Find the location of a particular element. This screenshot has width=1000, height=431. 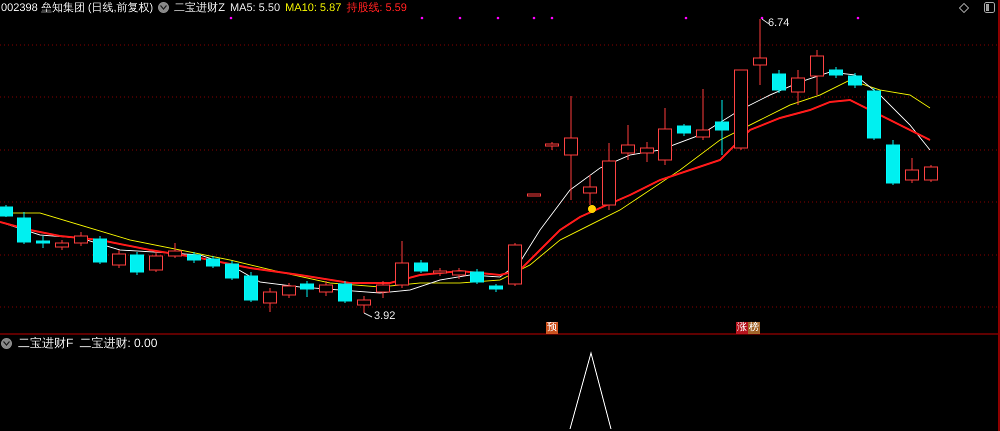

stock-title: 002398 垒知集团 (日线,前复权) is located at coordinates (77, 8).